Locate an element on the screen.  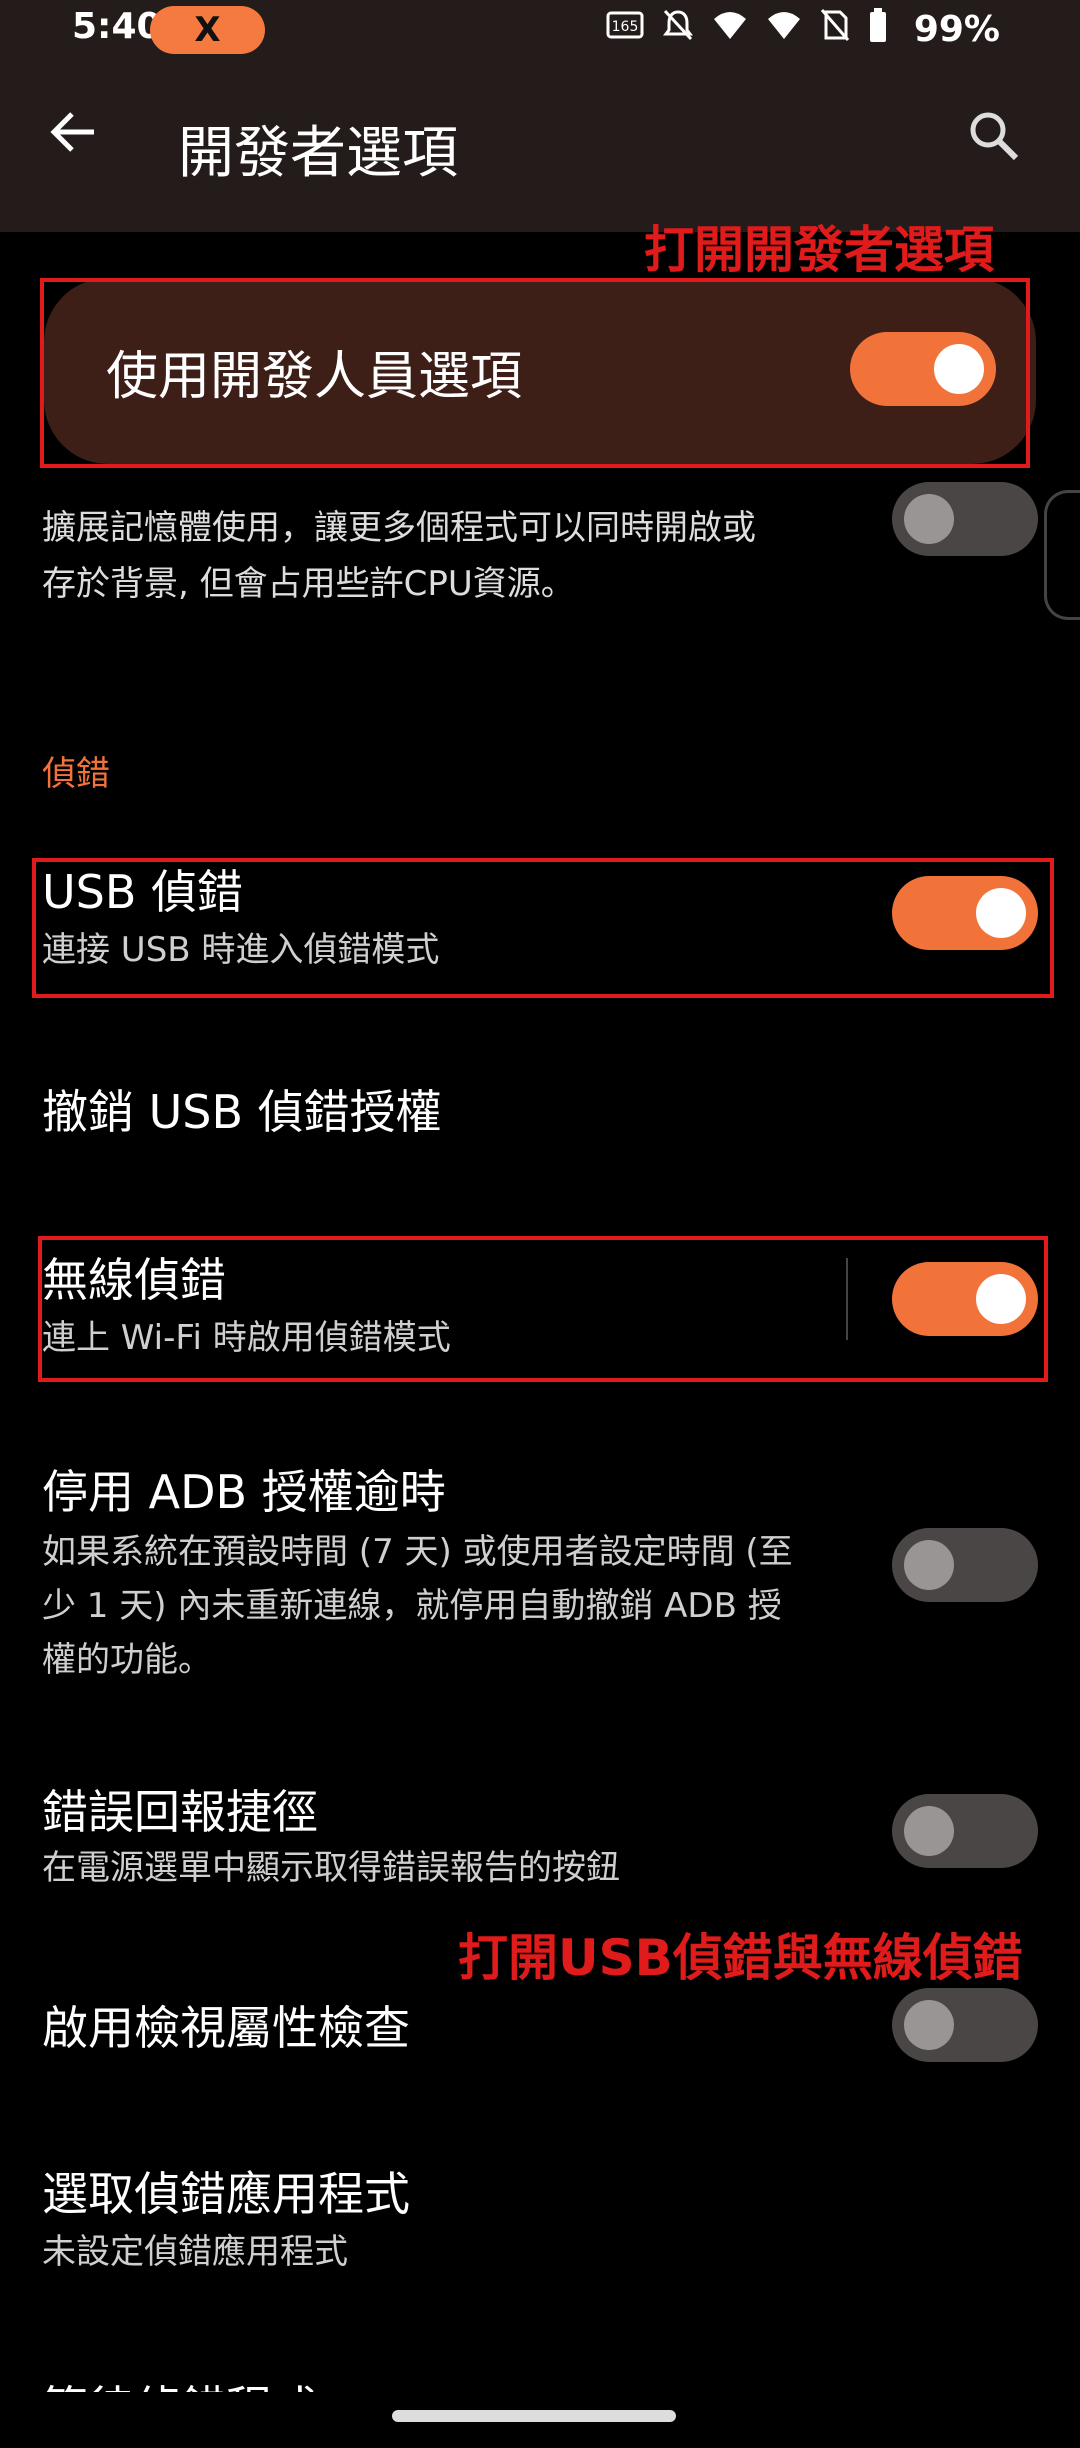
battery-level: 99% is located at coordinates (956, 29).